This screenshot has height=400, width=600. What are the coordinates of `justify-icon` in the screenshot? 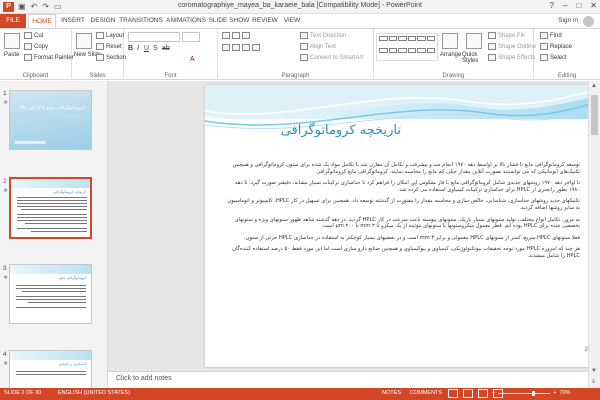 It's located at (256, 47).